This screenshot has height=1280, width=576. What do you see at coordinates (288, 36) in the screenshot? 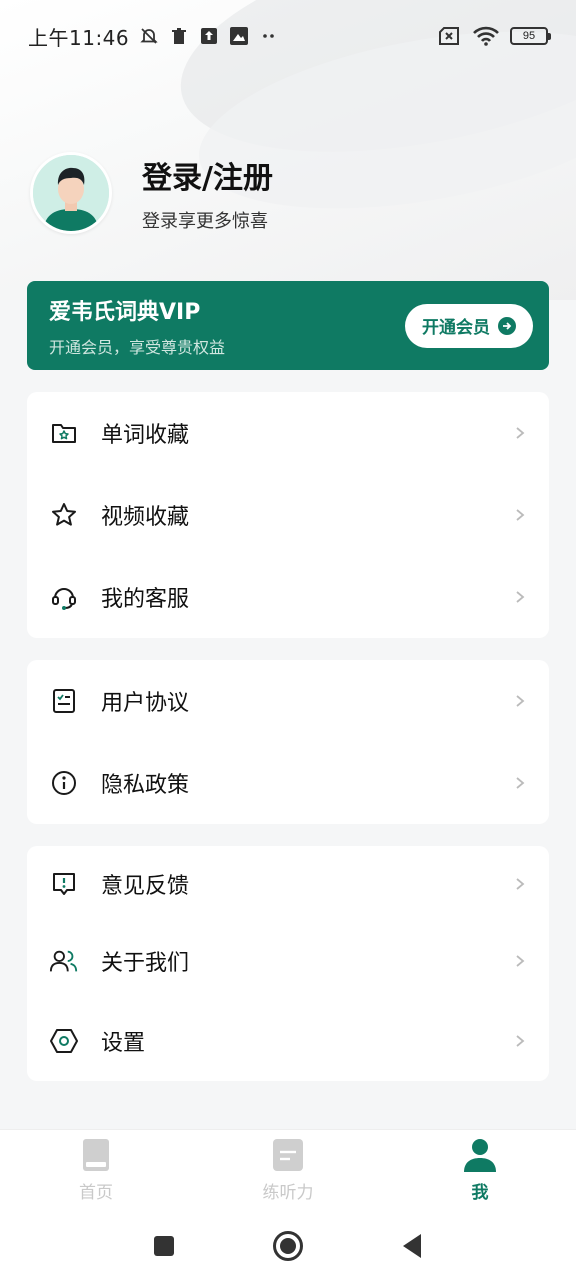
I see `status-bar: 上午11:46 95` at bounding box center [288, 36].